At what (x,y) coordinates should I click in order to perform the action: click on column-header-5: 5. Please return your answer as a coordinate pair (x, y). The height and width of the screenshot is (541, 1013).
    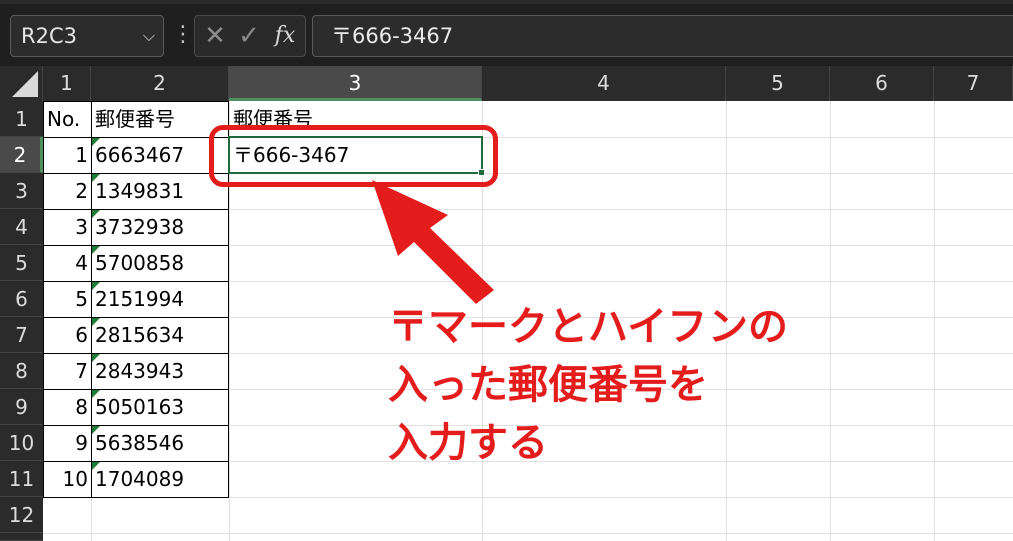
    Looking at the image, I should click on (778, 83).